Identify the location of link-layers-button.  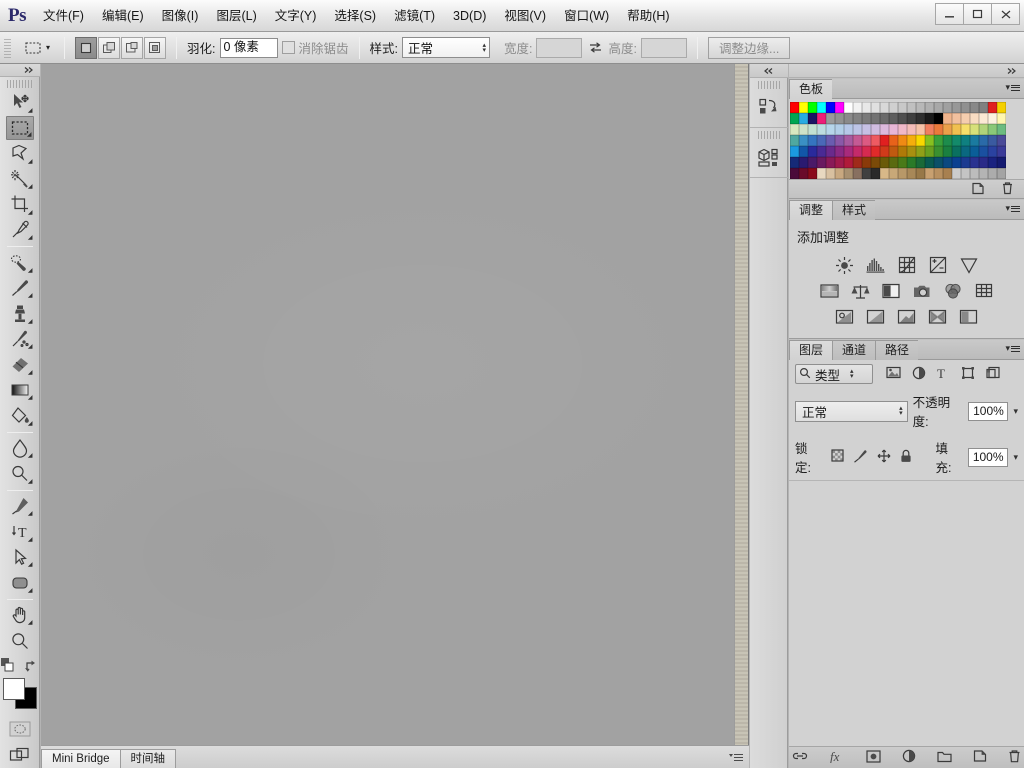
(800, 757).